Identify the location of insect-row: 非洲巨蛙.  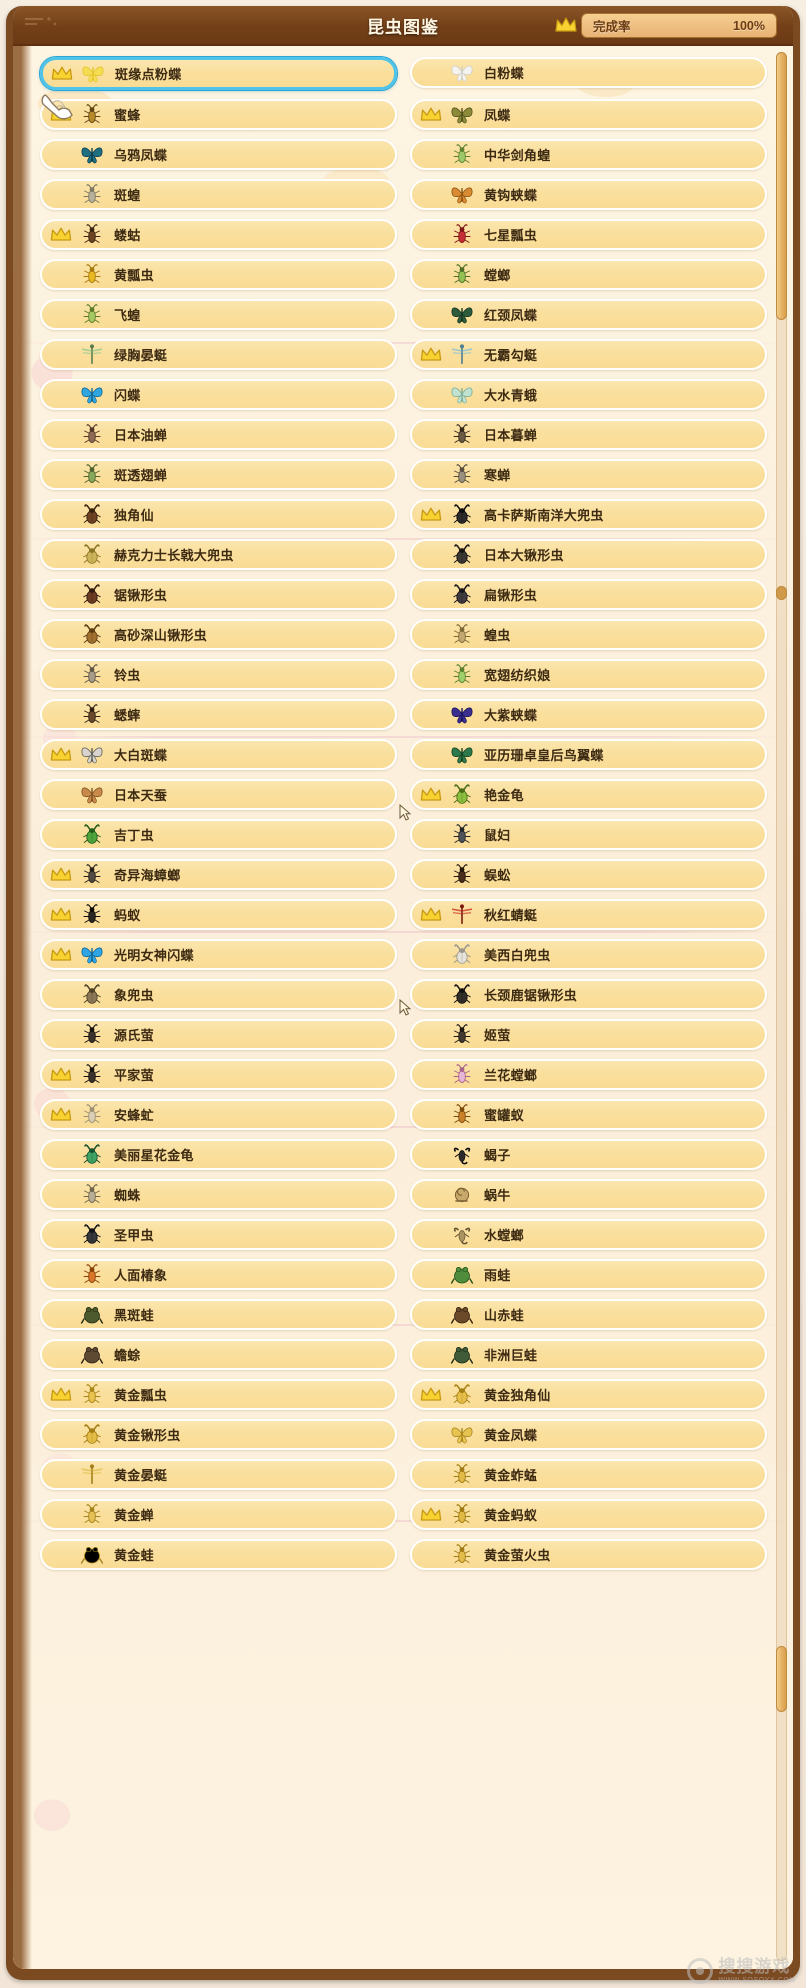
(588, 1354).